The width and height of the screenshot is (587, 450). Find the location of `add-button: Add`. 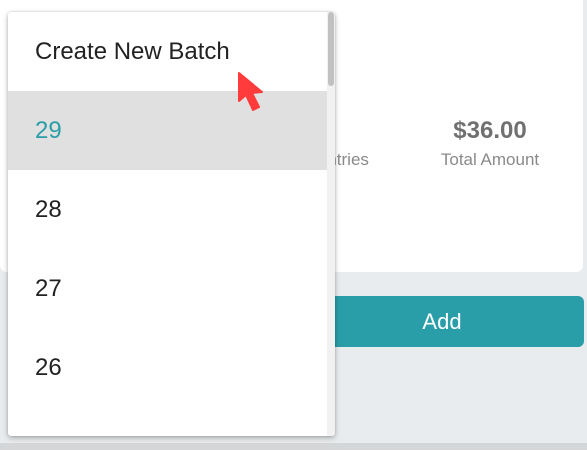

add-button: Add is located at coordinates (442, 321).